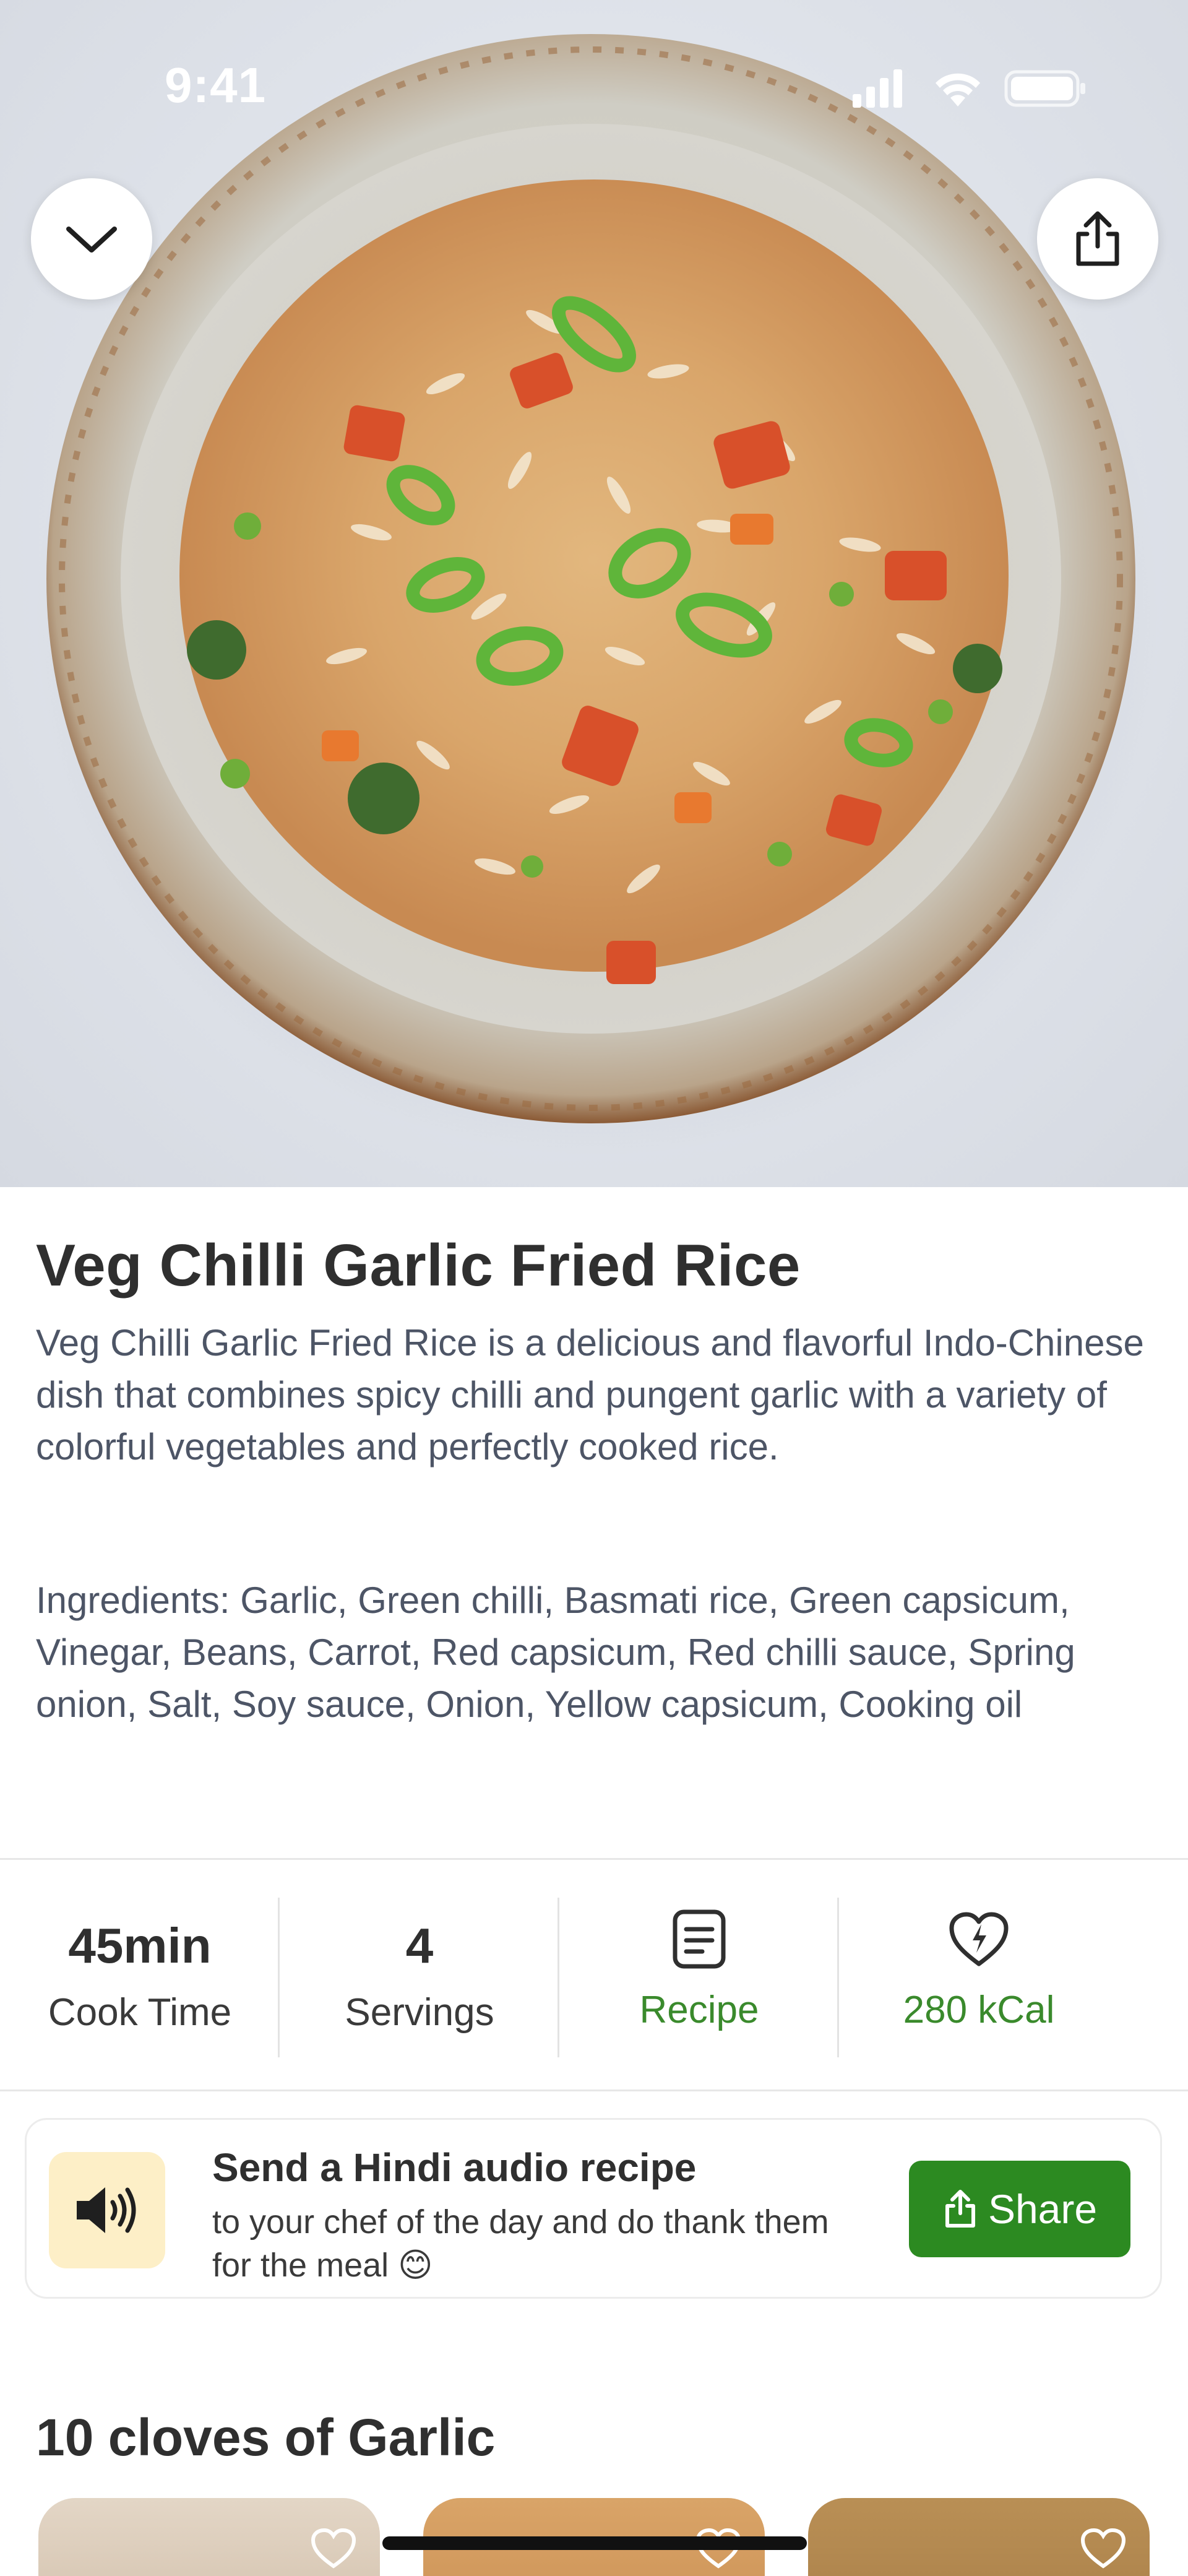 This screenshot has width=1188, height=2576. Describe the element at coordinates (140, 1975) in the screenshot. I see `stat-cook-time: 45min Cook Time` at that location.